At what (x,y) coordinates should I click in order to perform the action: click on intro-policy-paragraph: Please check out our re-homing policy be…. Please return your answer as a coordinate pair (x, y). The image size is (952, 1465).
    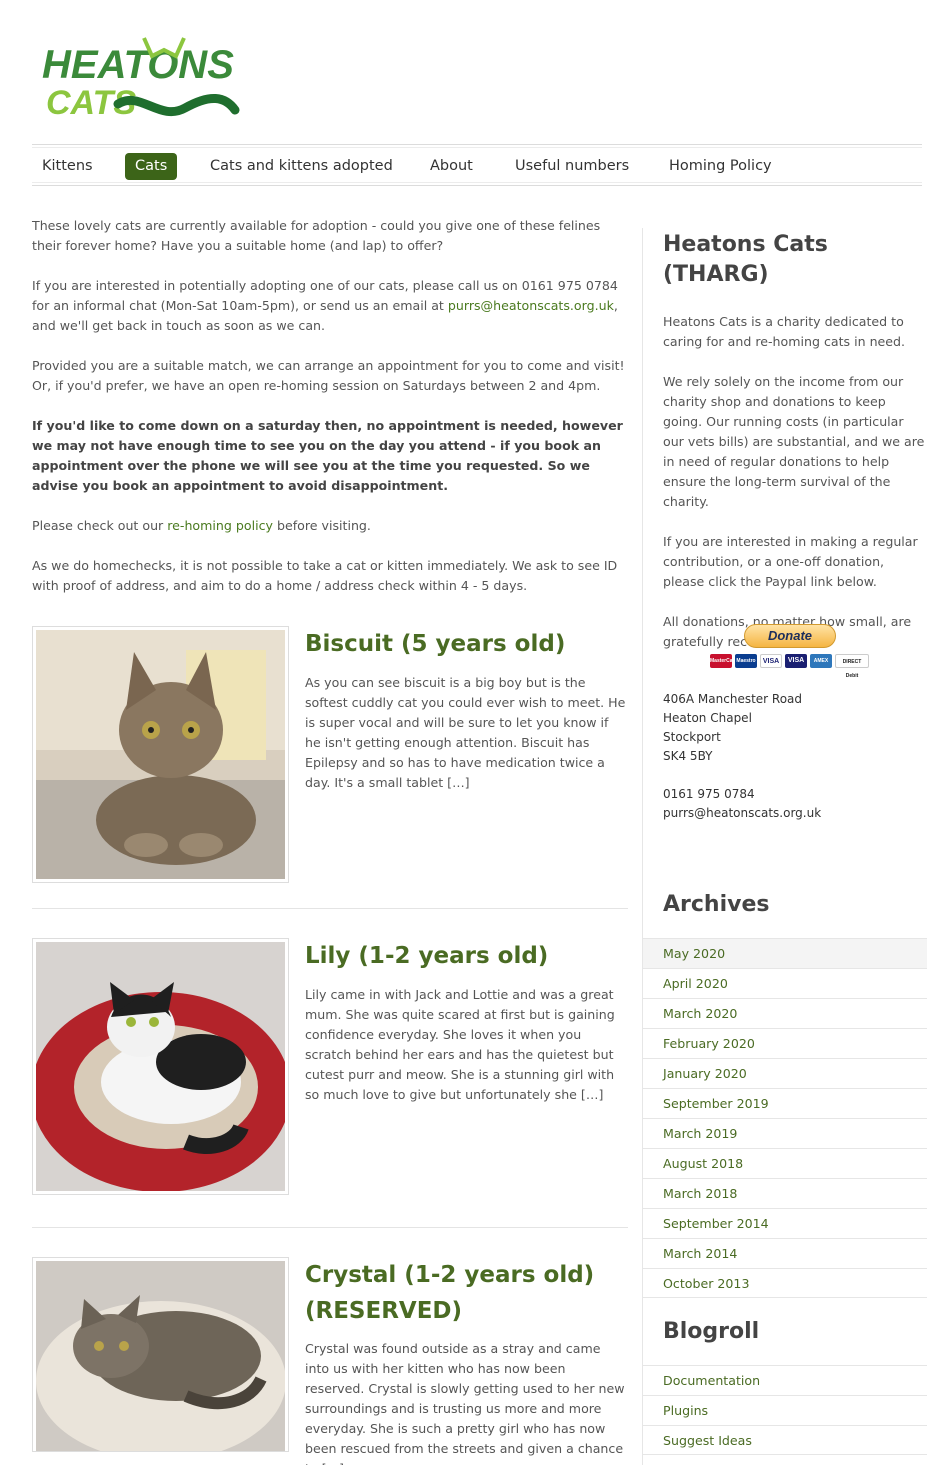
    Looking at the image, I should click on (201, 525).